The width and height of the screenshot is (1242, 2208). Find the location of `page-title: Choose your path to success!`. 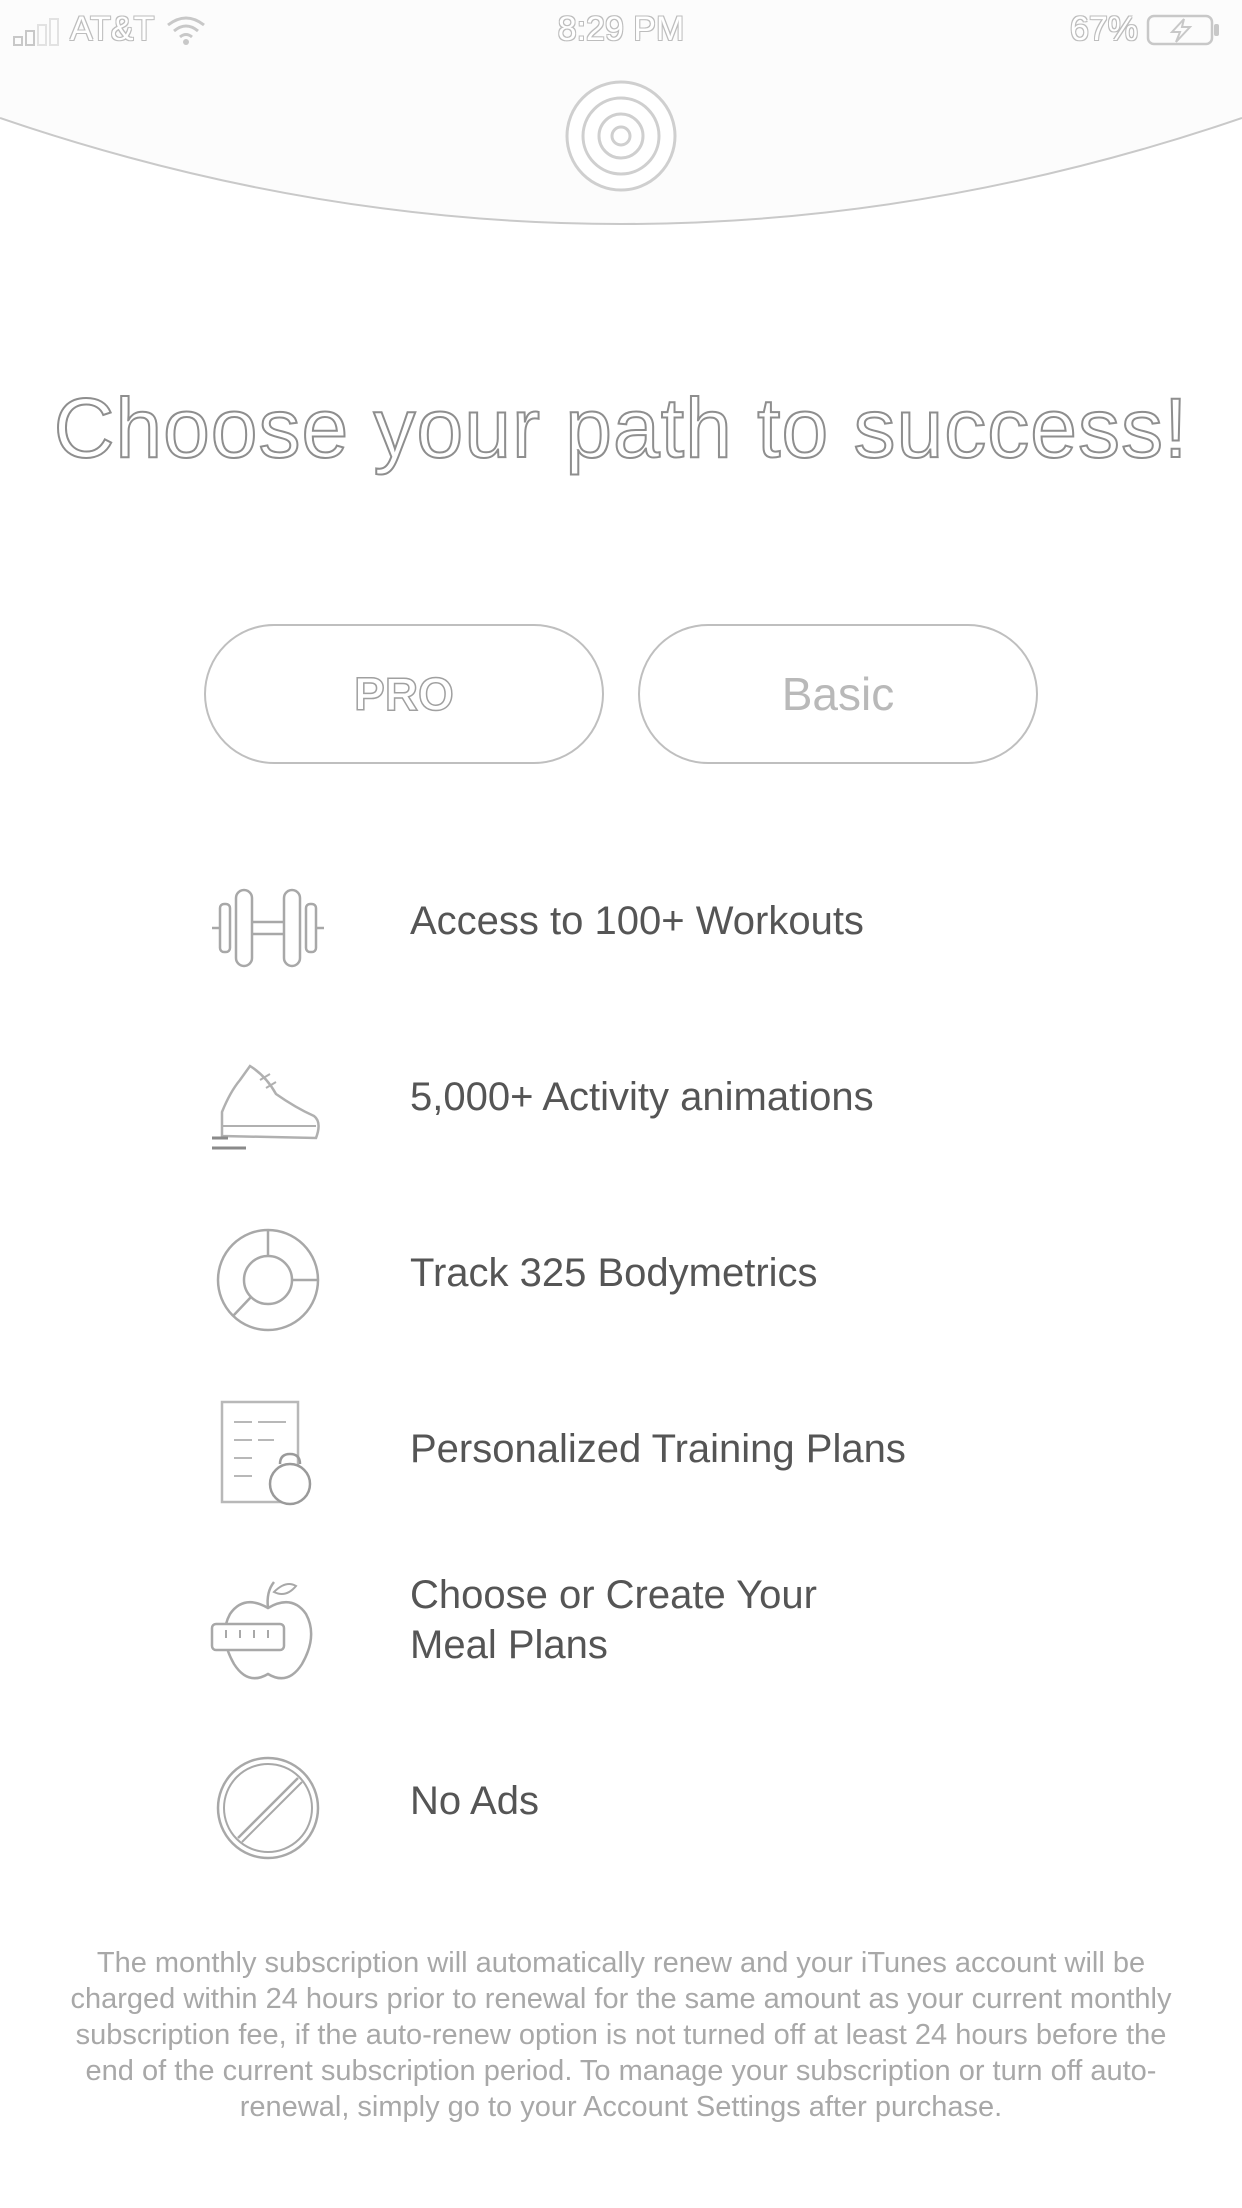

page-title: Choose your path to success! is located at coordinates (621, 428).